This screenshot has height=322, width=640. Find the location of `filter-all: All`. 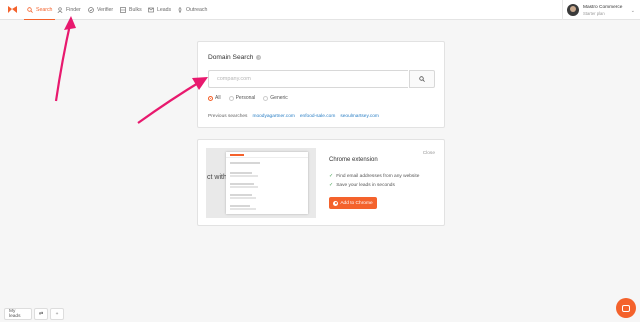

filter-all: All is located at coordinates (214, 98).